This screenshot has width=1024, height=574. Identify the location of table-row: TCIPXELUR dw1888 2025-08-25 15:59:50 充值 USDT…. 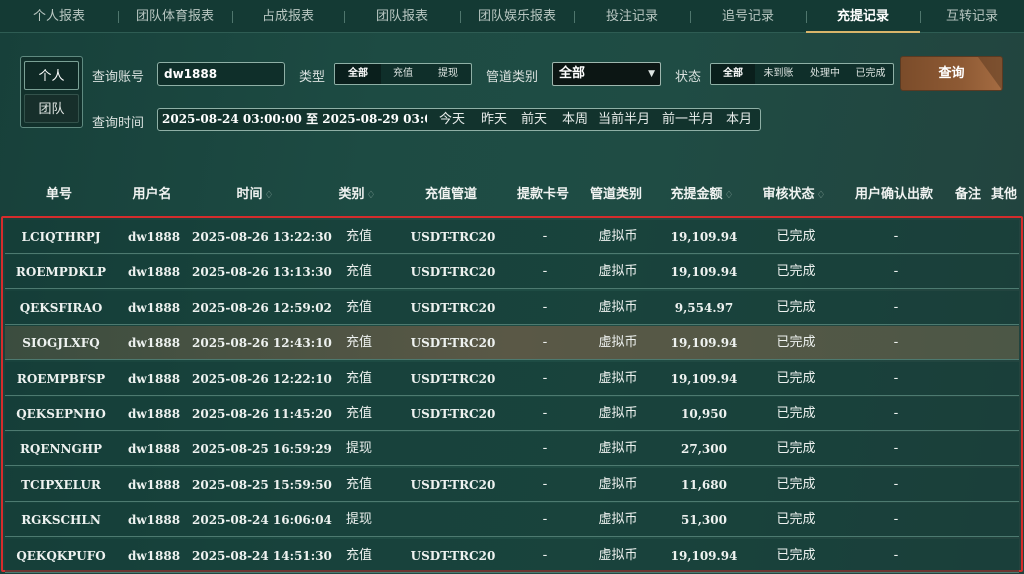
(512, 484).